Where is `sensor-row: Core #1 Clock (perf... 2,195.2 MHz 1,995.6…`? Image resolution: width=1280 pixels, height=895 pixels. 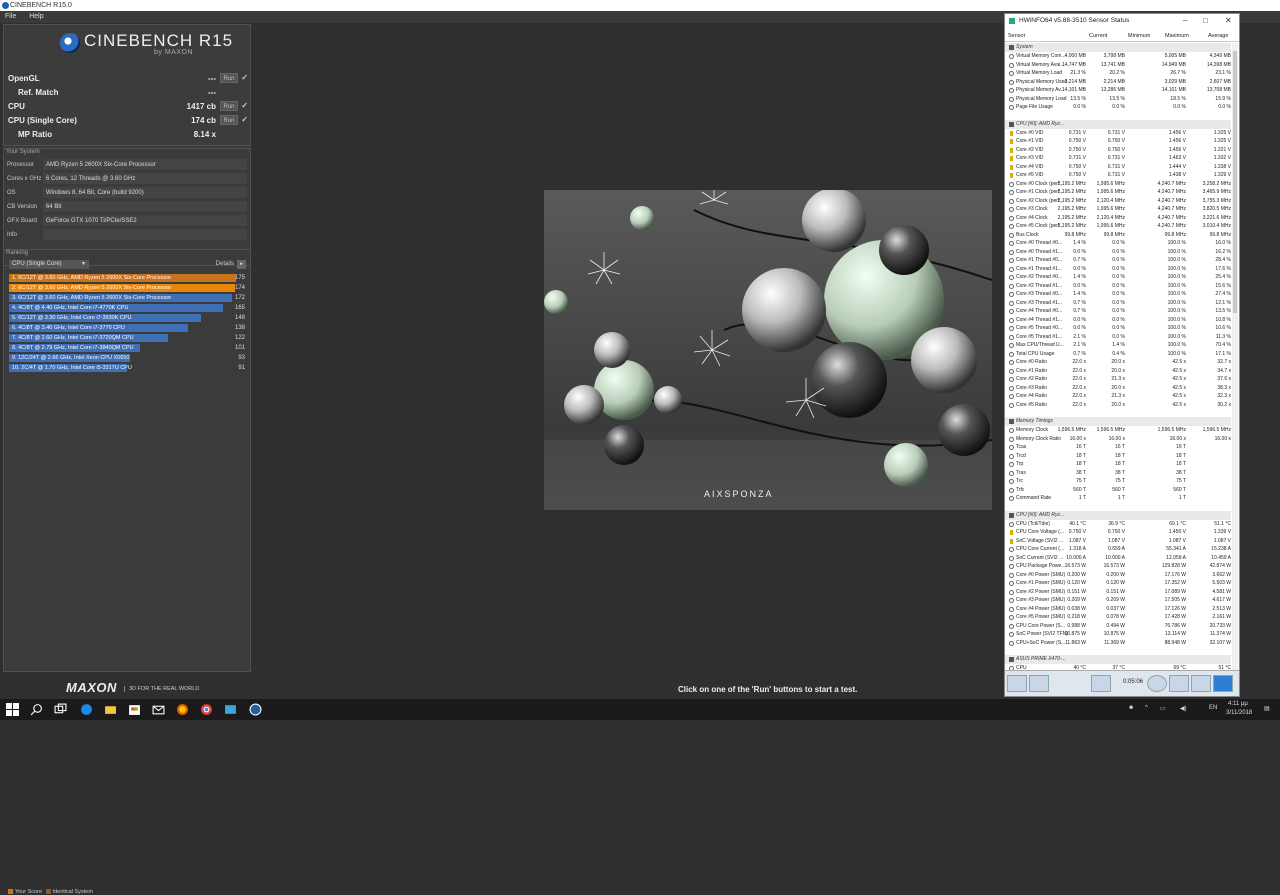
sensor-row: Core #1 Clock (perf... 2,195.2 MHz 1,995.6… is located at coordinates (1118, 192).